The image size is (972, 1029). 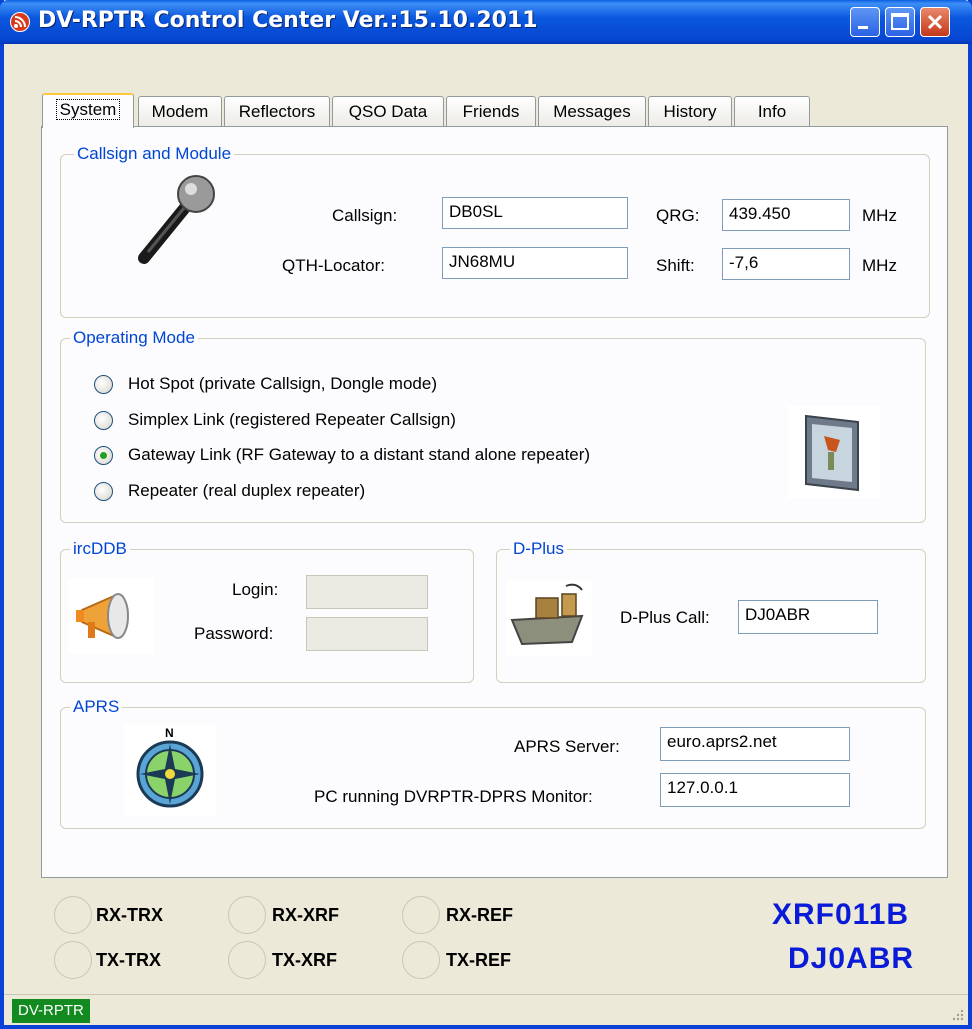 I want to click on callsign-label: Callsign:, so click(x=365, y=215).